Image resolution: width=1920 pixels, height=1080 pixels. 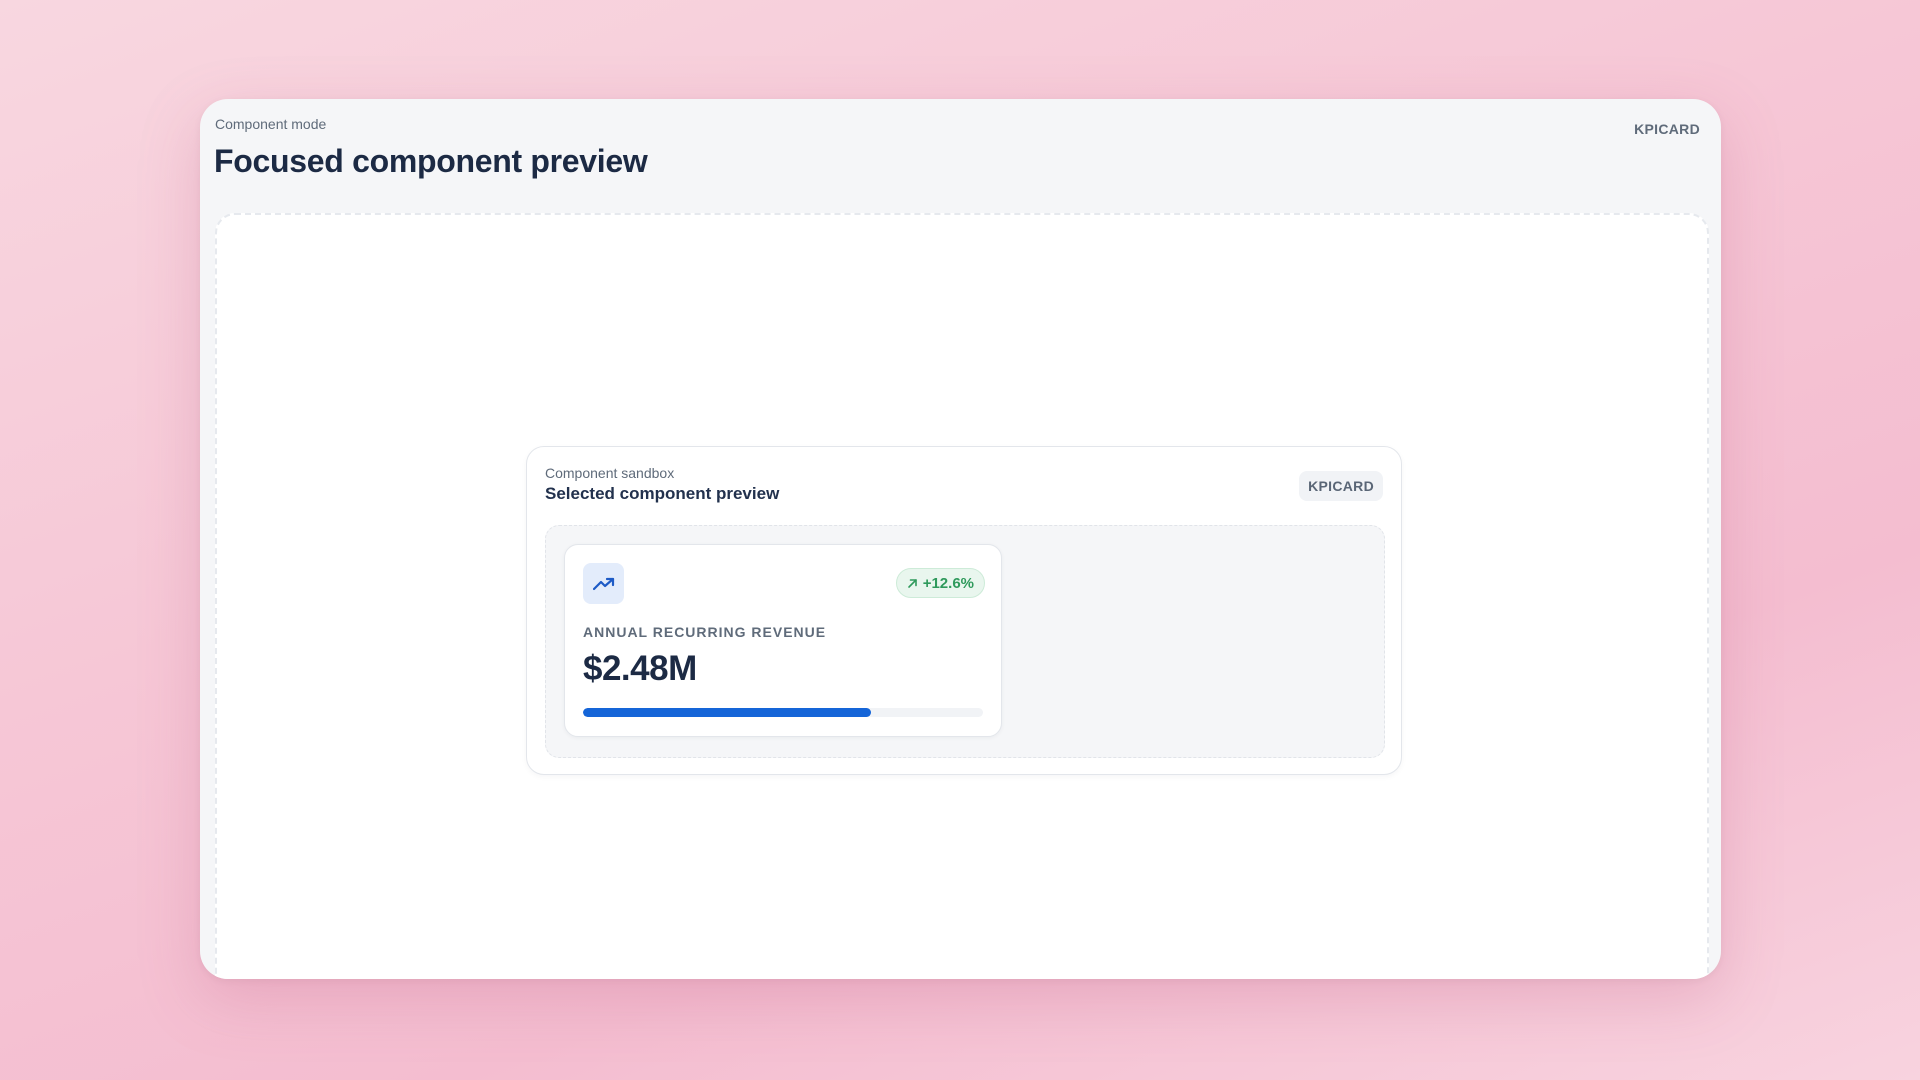 I want to click on trend-badge: +12.6%, so click(x=940, y=583).